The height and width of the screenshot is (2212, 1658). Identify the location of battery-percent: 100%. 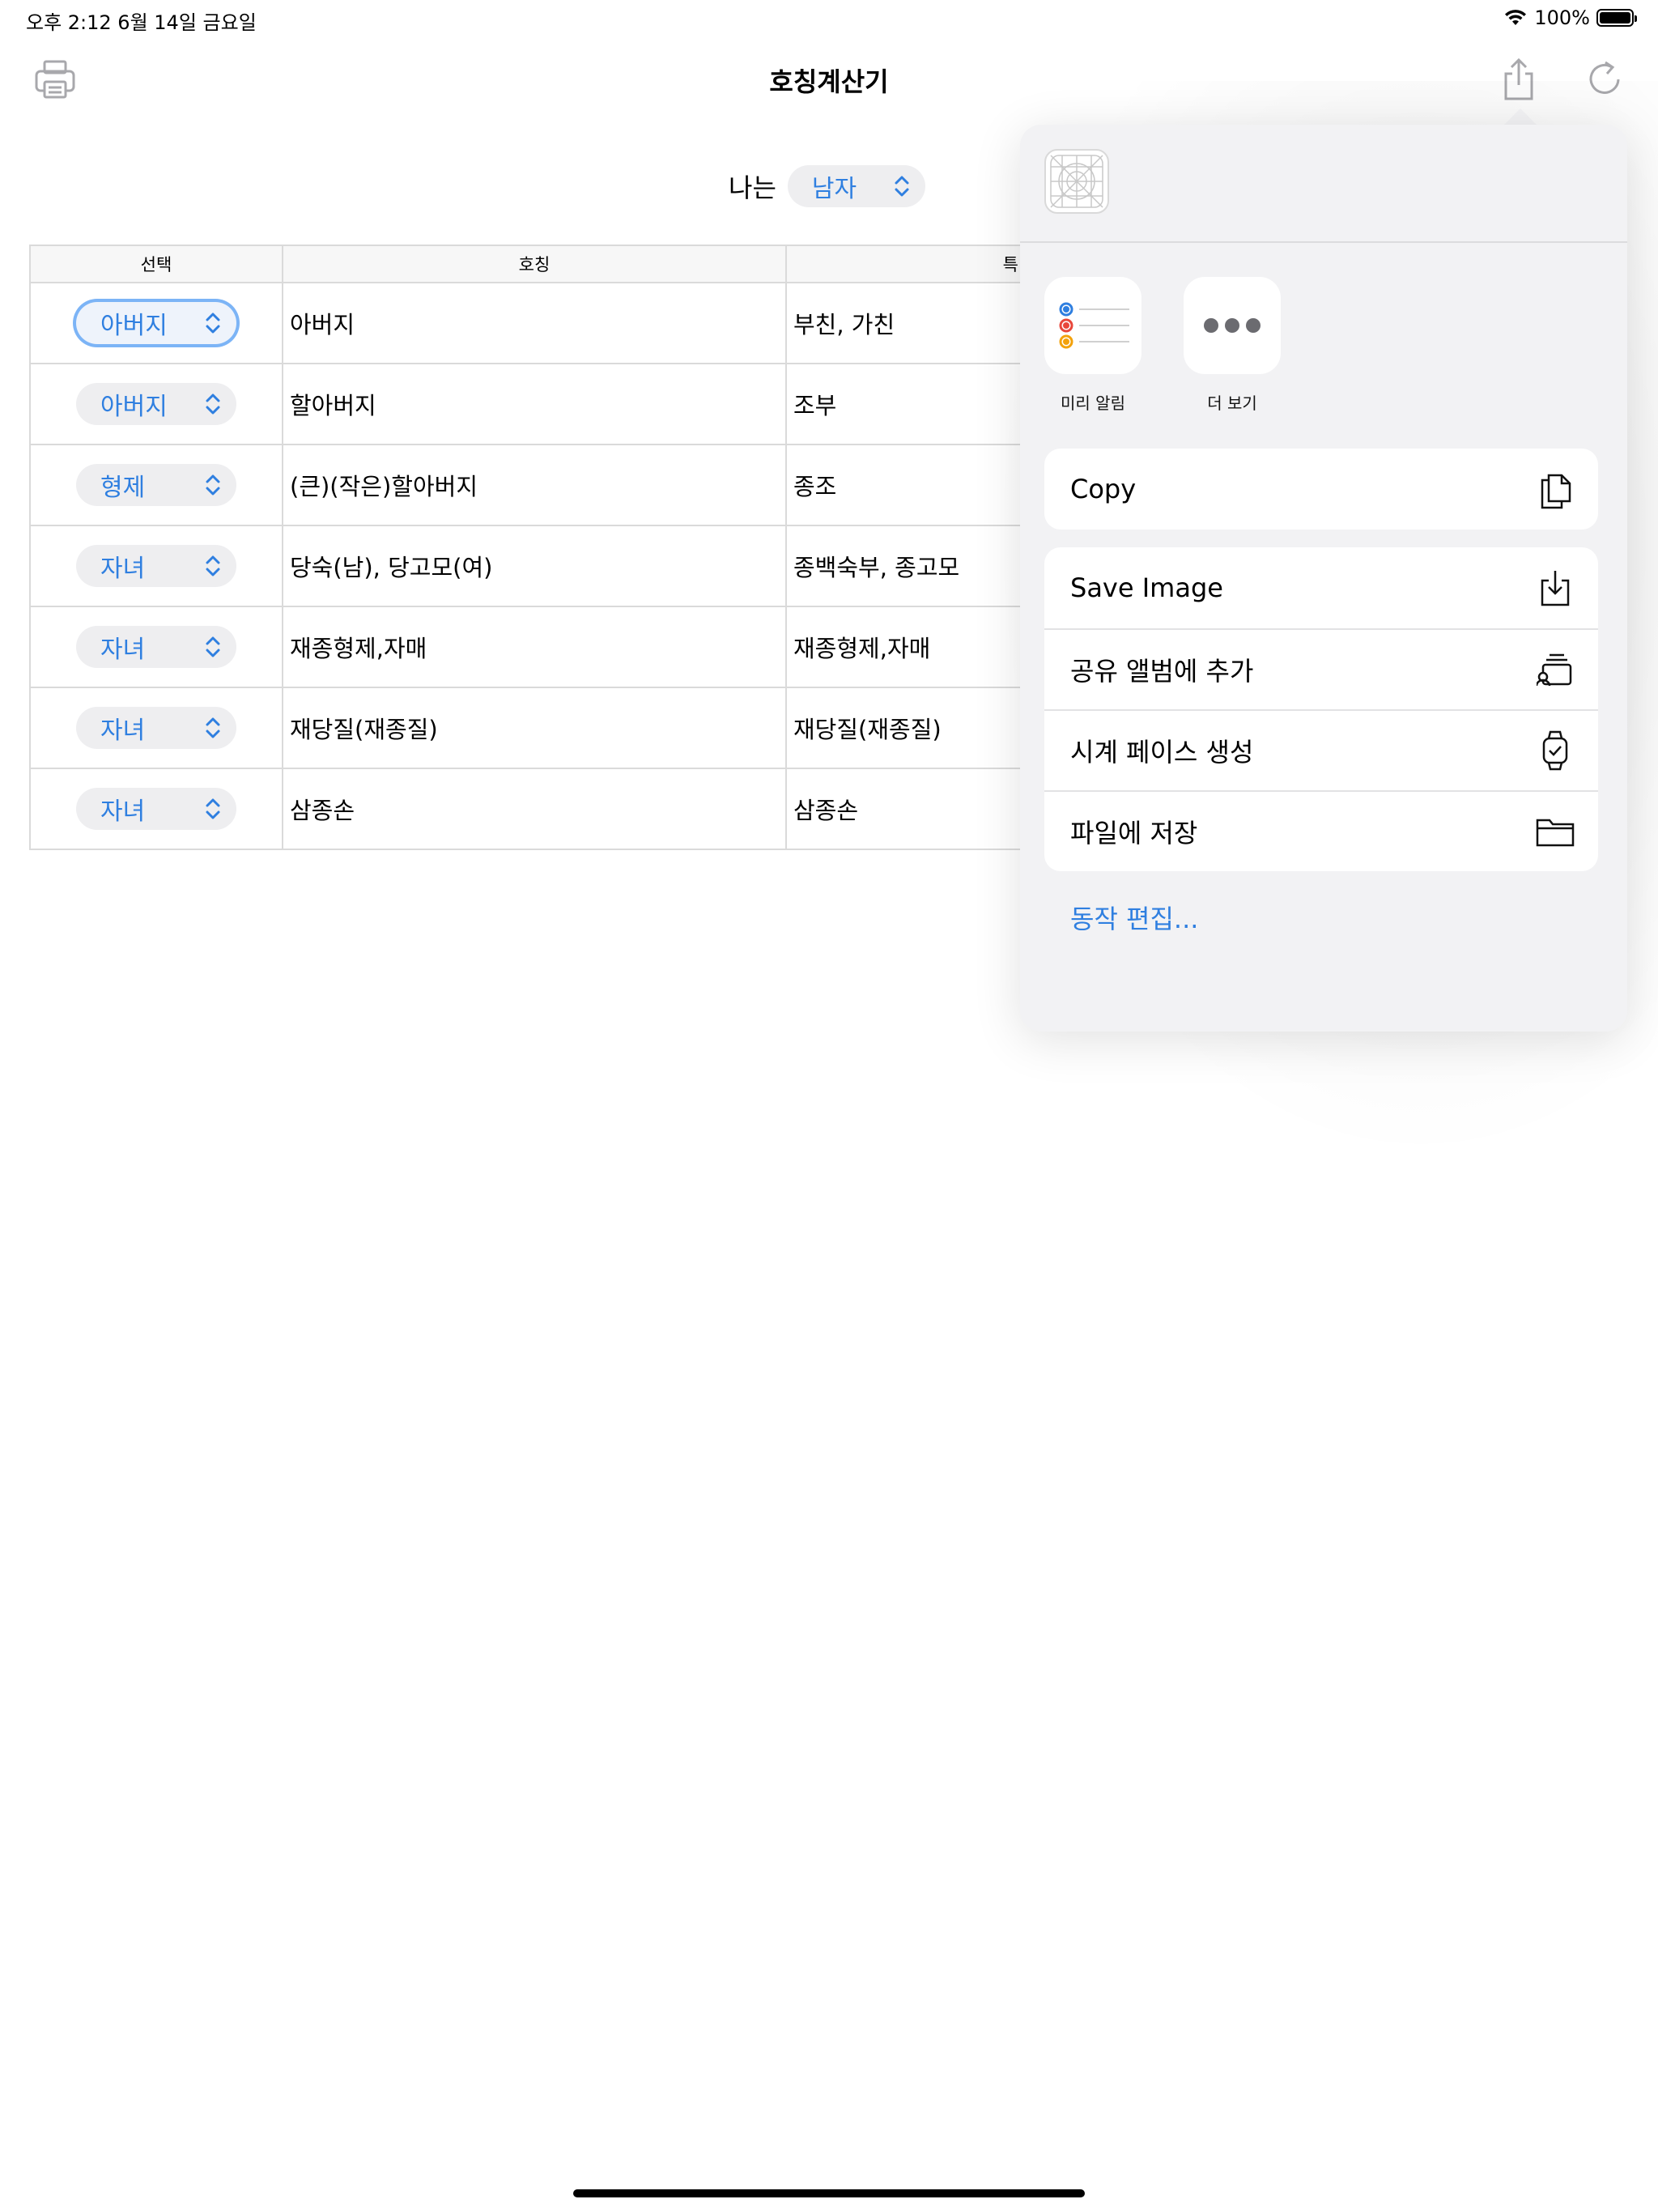
(1562, 18).